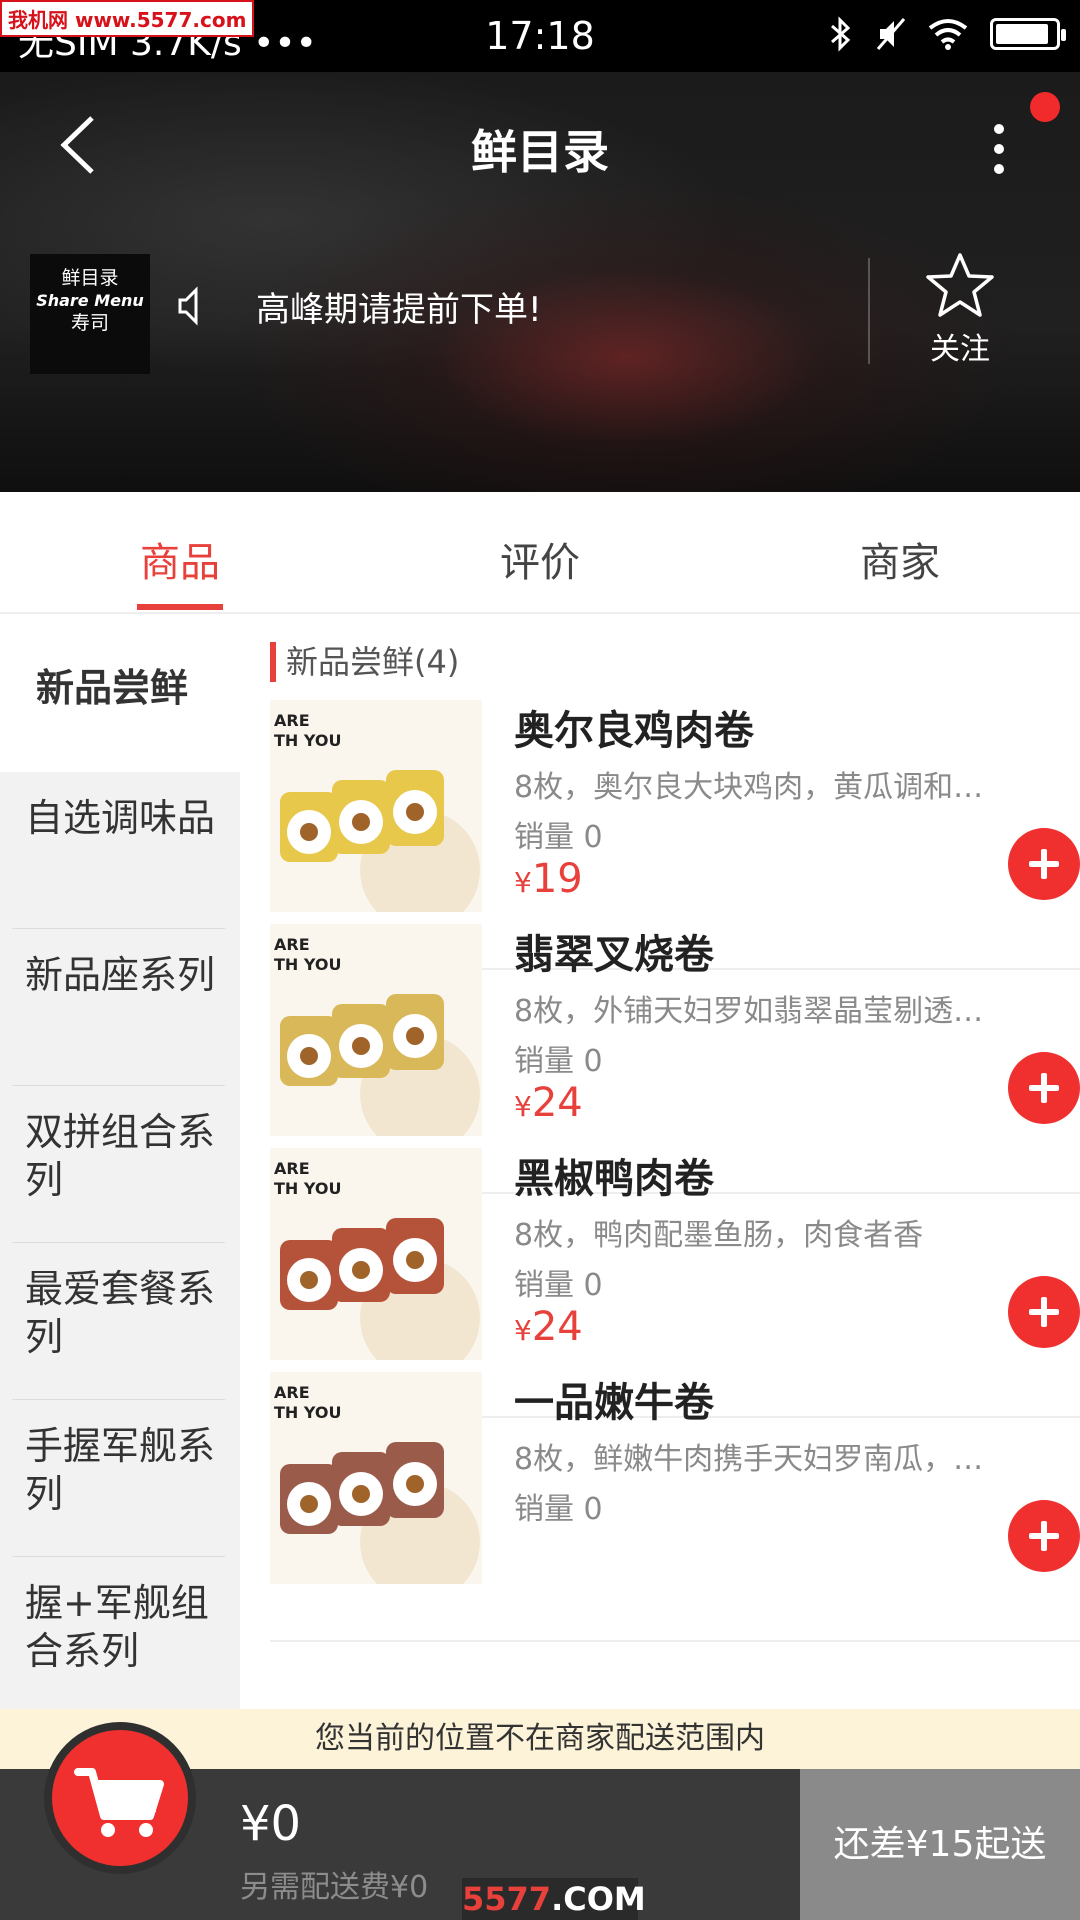 The height and width of the screenshot is (1920, 1080). I want to click on wifi-icon, so click(948, 34).